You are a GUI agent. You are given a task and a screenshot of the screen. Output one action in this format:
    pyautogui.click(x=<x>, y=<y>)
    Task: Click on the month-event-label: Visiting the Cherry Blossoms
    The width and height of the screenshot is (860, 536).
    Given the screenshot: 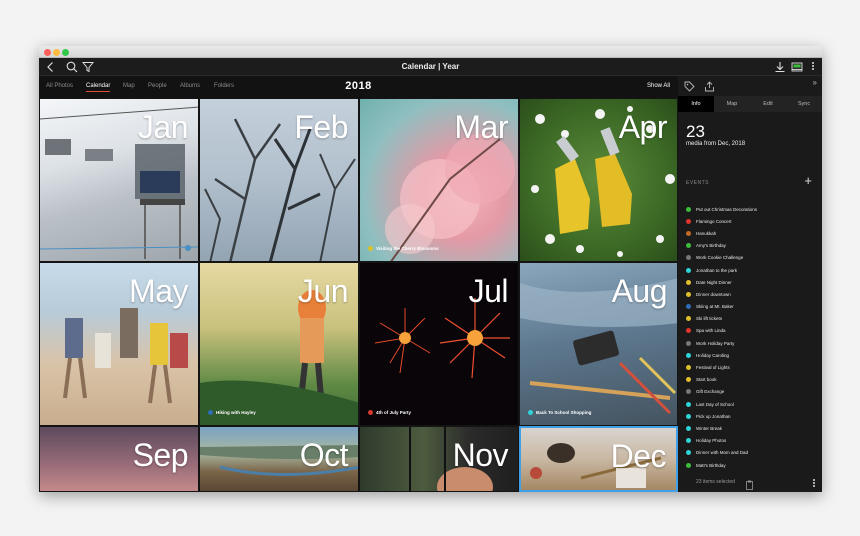 What is the action you would take?
    pyautogui.click(x=403, y=248)
    